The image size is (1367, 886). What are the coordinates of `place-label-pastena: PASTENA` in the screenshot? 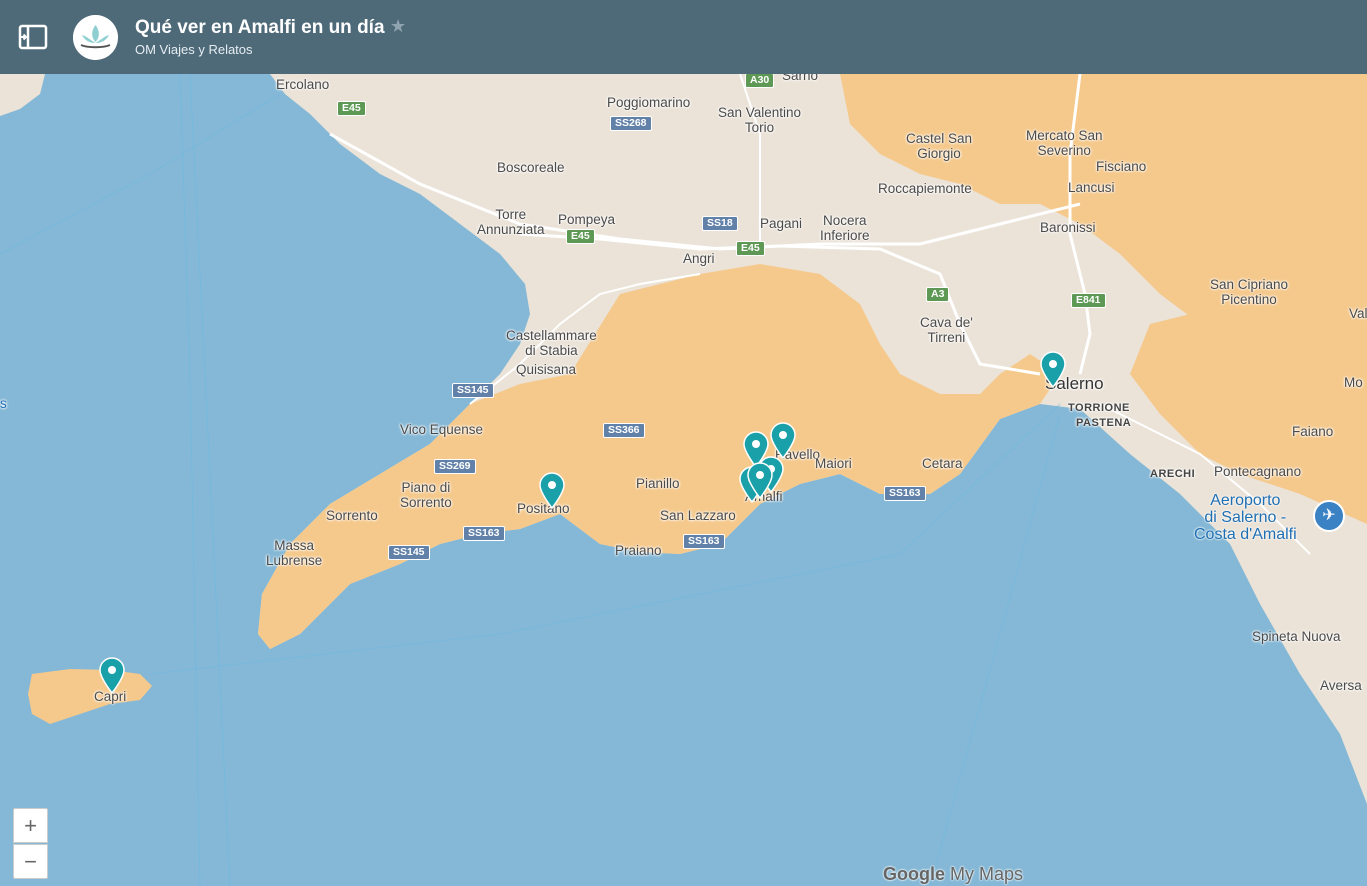 It's located at (1104, 423).